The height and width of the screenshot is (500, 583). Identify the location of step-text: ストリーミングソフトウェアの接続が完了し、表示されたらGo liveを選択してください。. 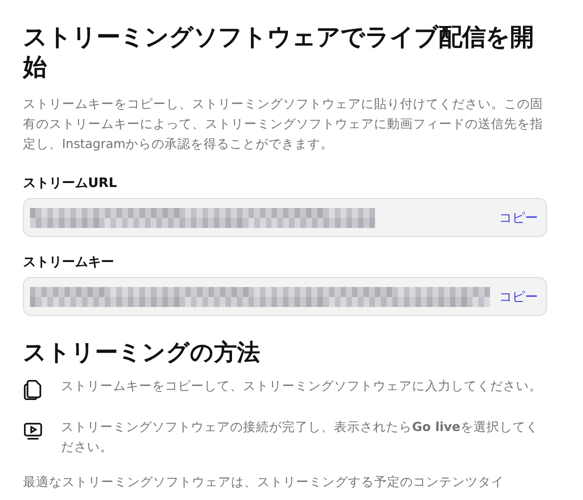
(300, 437).